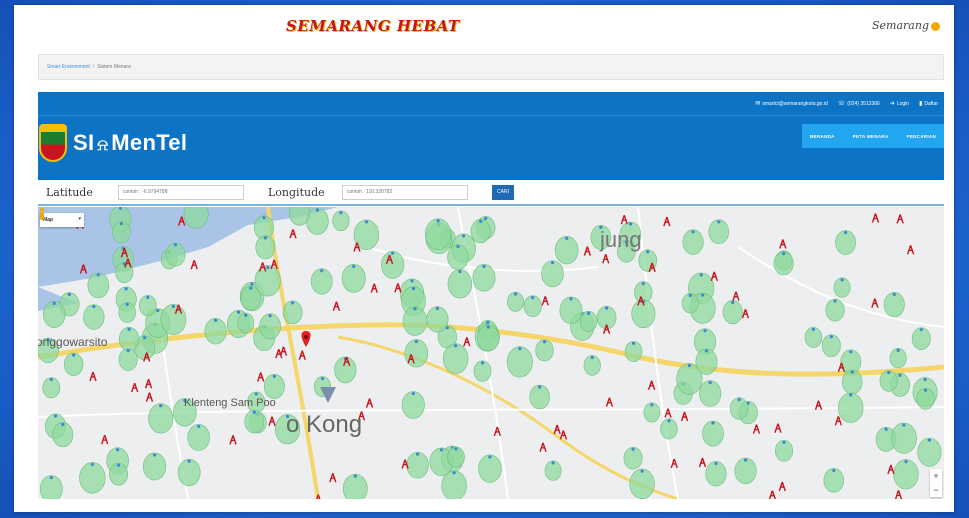 This screenshot has width=969, height=518. What do you see at coordinates (42, 214) in the screenshot?
I see `pegman-icon` at bounding box center [42, 214].